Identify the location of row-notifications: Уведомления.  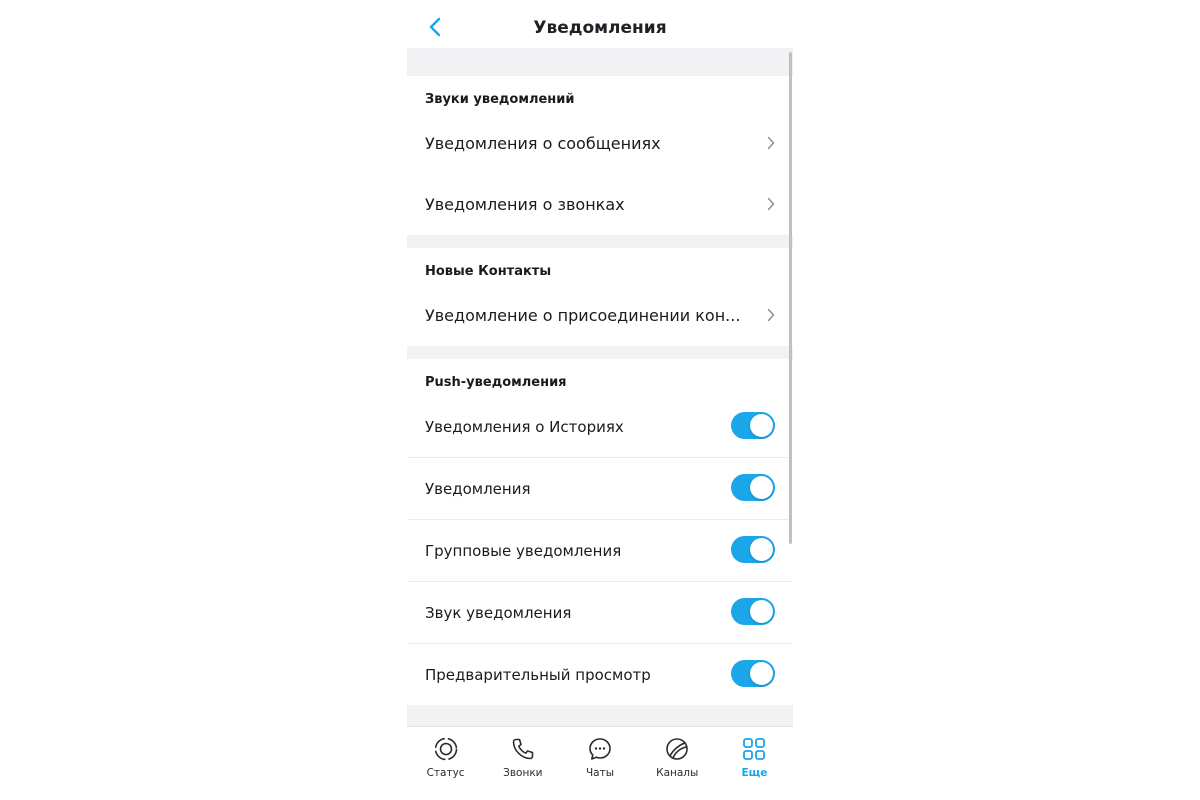
(600, 489).